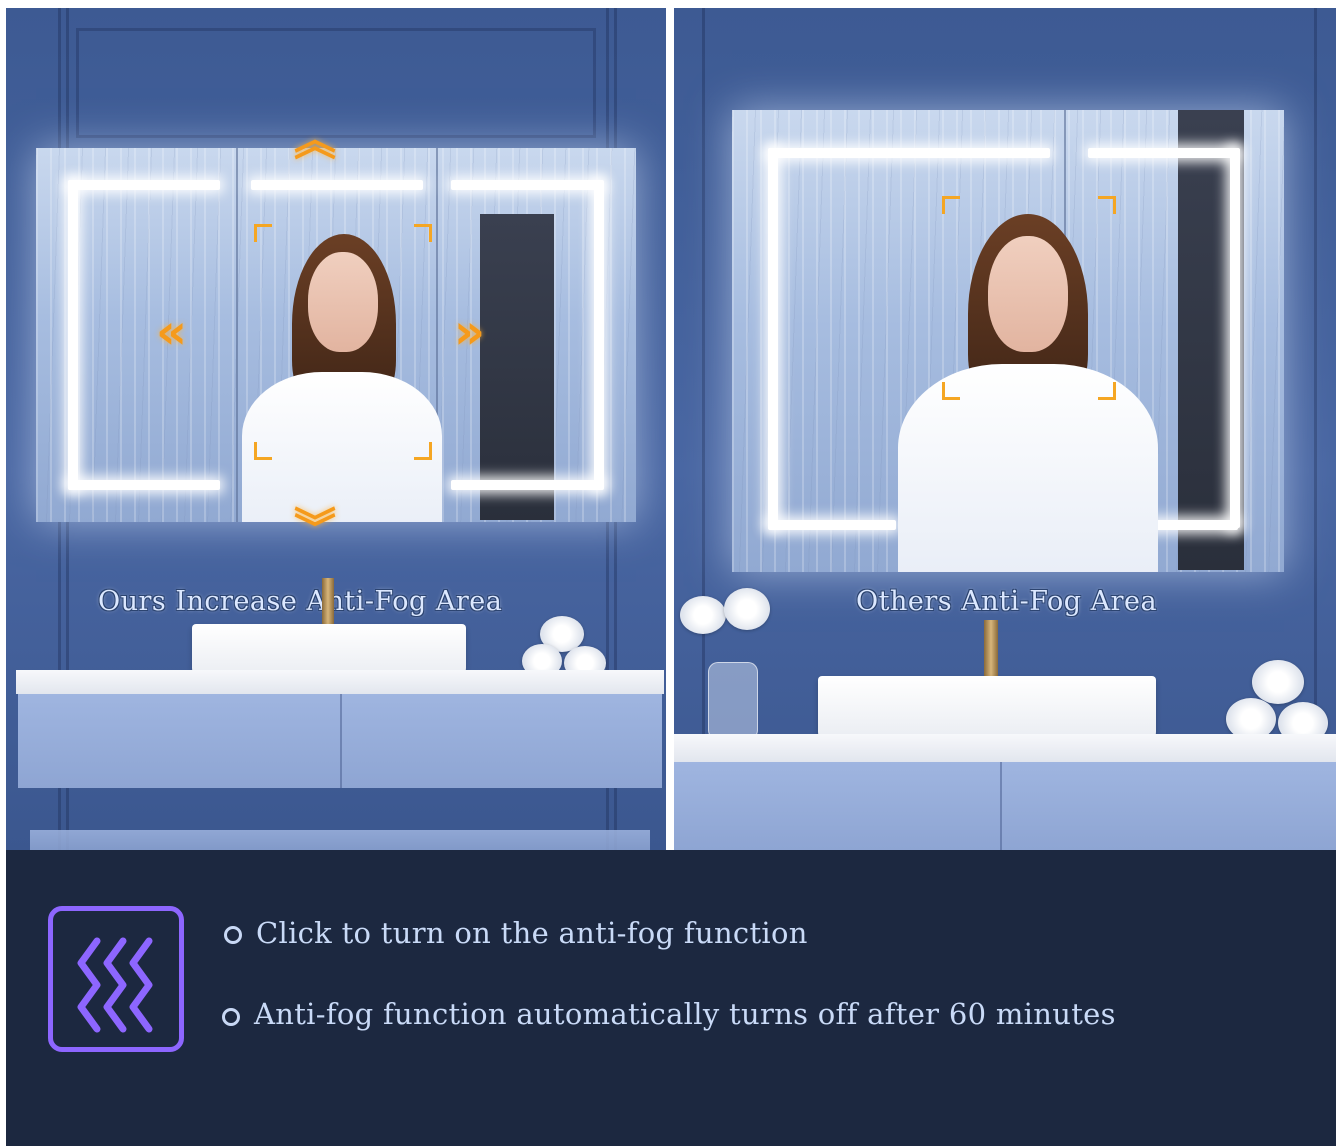 This screenshot has height=1146, width=1340. I want to click on expand-left-arrow-icon: «, so click(172, 332).